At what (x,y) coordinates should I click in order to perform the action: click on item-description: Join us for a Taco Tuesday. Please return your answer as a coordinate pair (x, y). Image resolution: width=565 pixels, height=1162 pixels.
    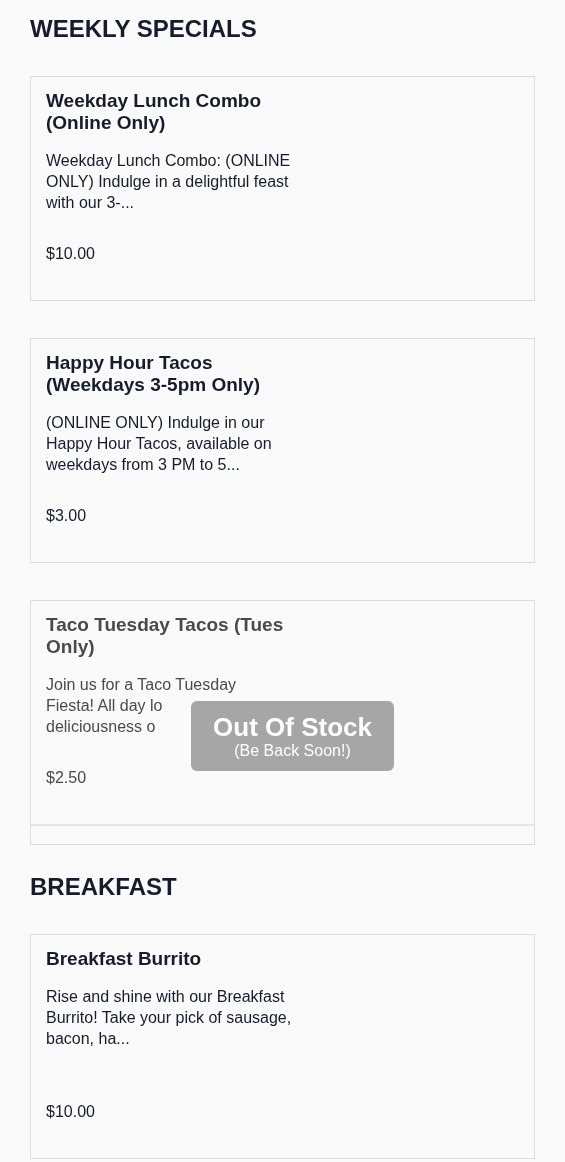
    Looking at the image, I should click on (141, 685).